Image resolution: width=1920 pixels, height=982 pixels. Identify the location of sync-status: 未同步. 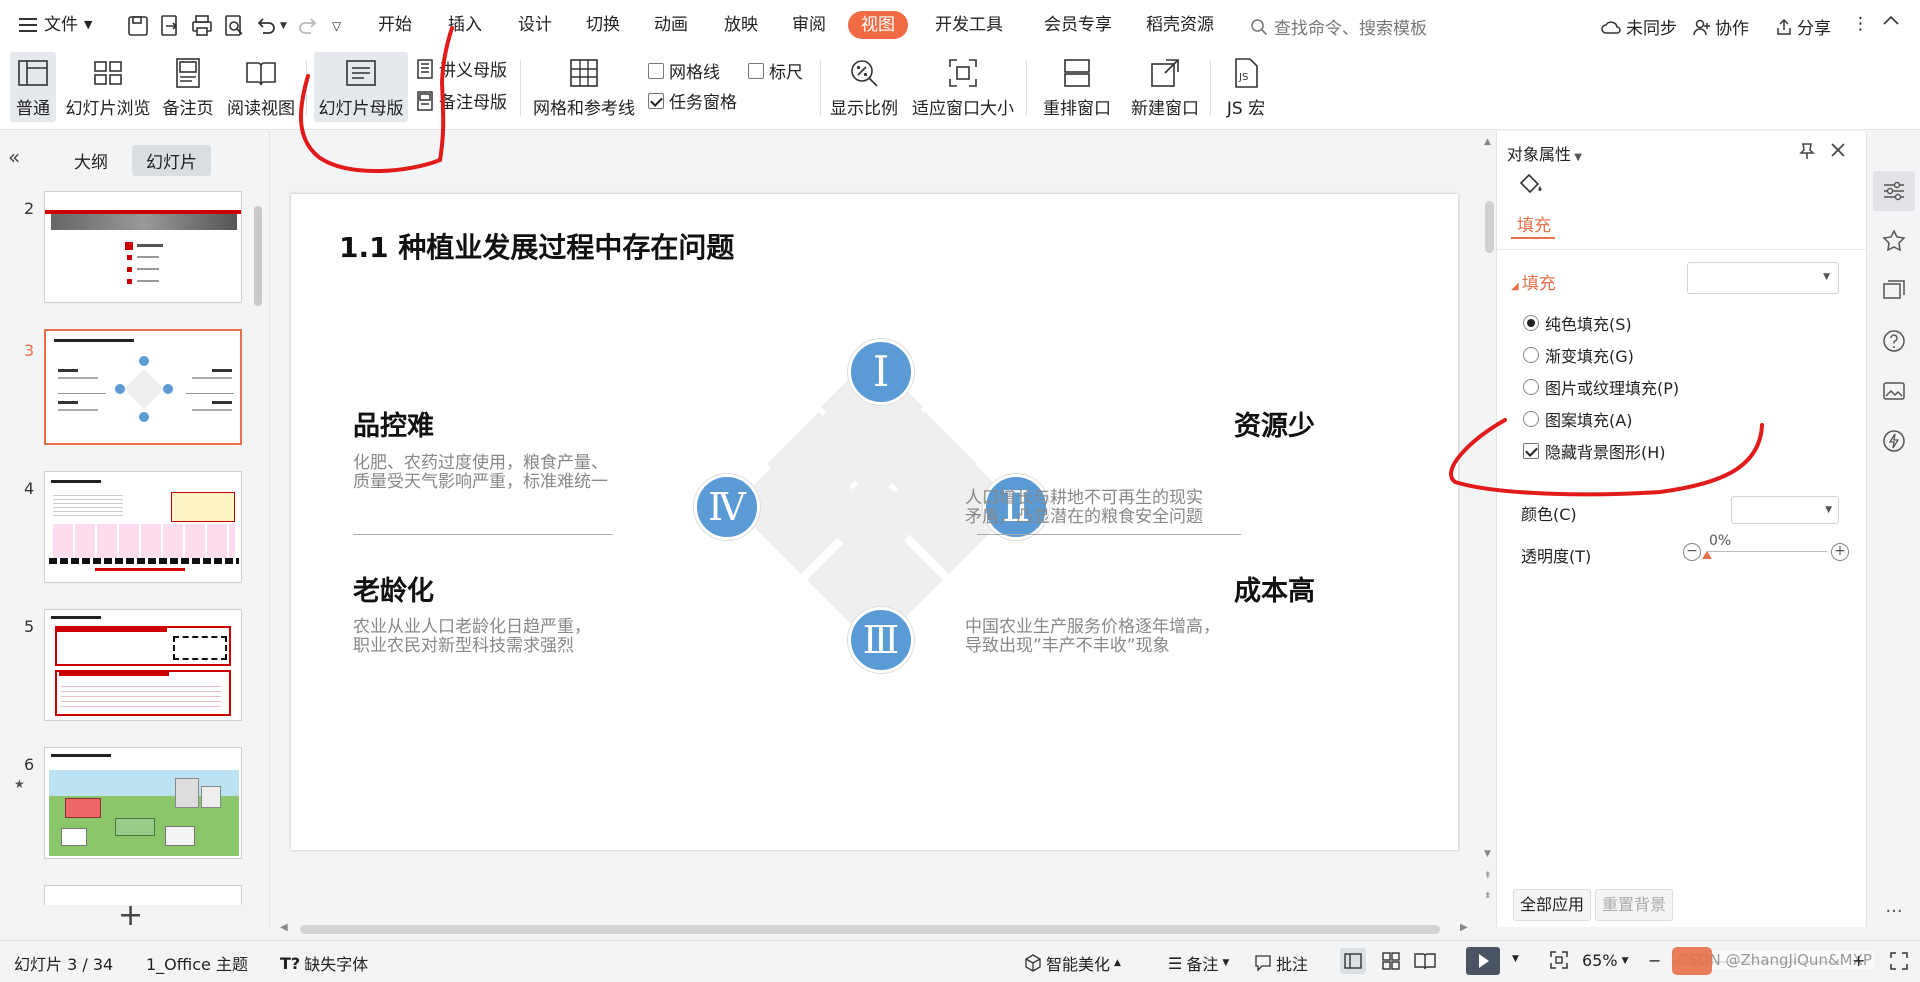
(1638, 26).